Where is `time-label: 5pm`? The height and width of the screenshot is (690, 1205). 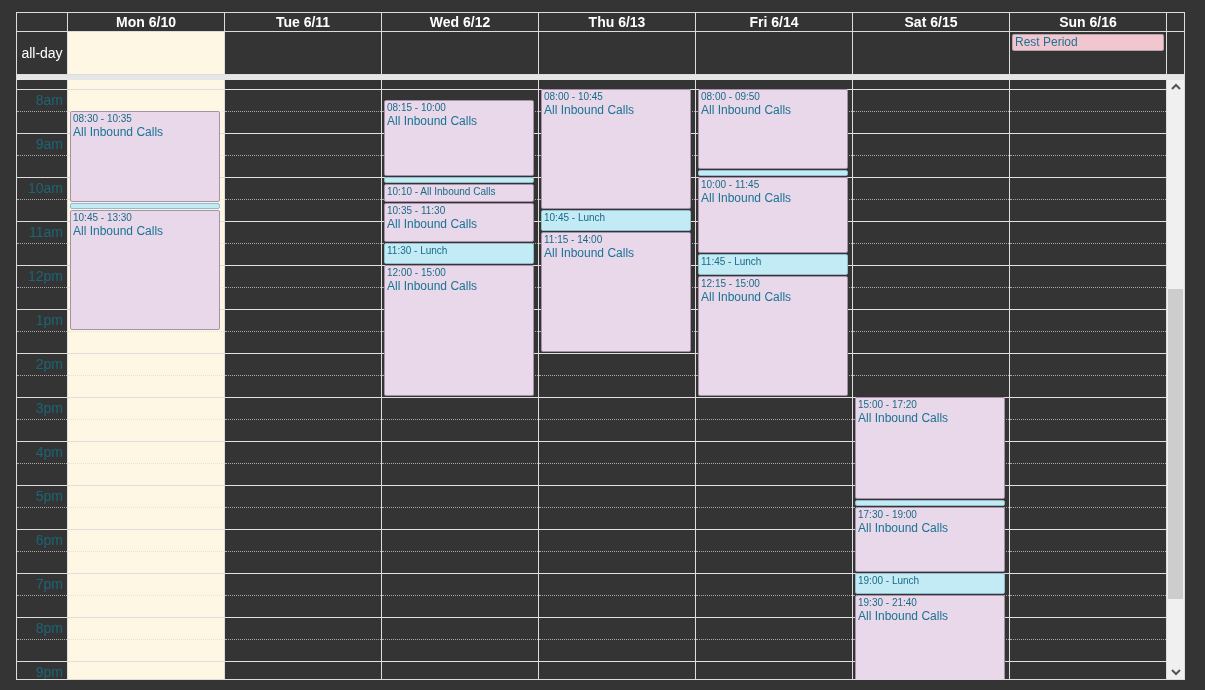
time-label: 5pm is located at coordinates (49, 496).